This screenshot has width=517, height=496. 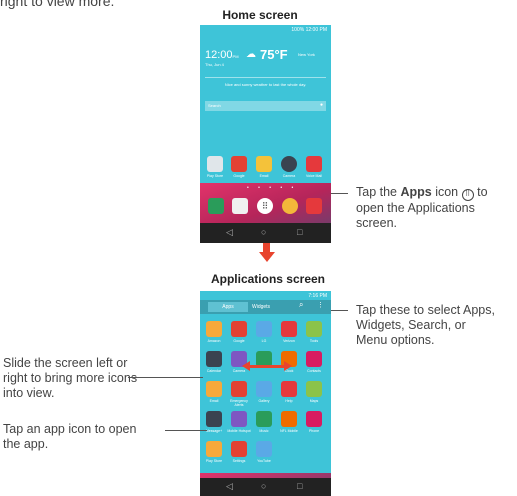 What do you see at coordinates (239, 176) in the screenshot?
I see `app-label: Google` at bounding box center [239, 176].